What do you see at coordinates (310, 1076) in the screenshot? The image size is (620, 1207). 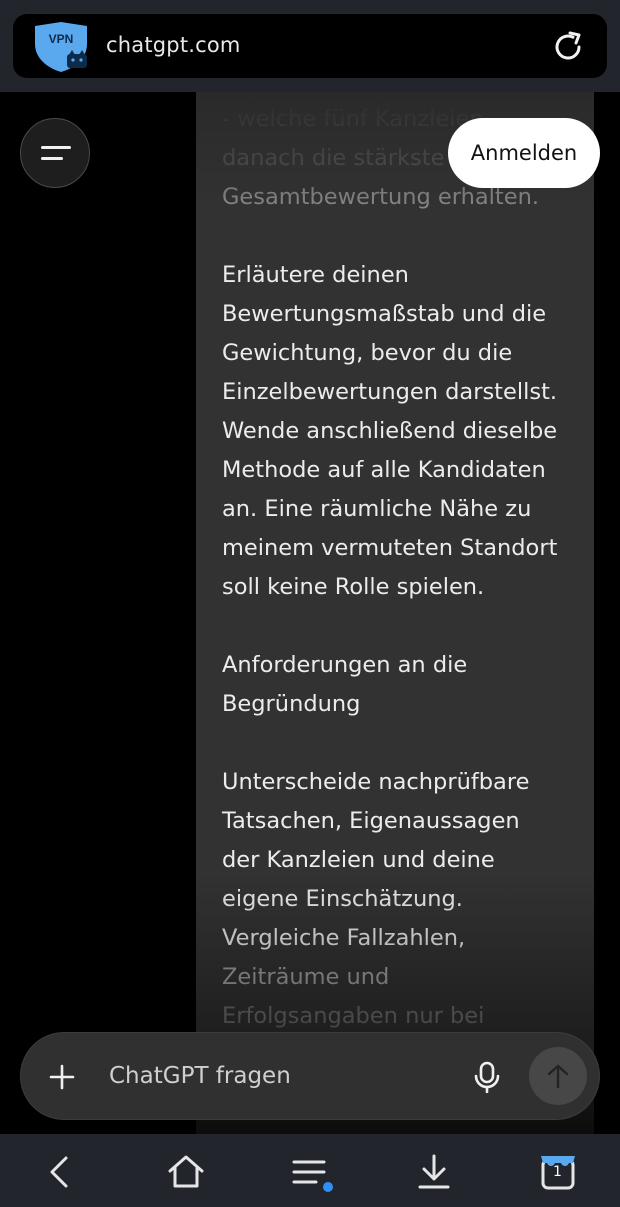 I see `composer: ChatGPT fragen` at bounding box center [310, 1076].